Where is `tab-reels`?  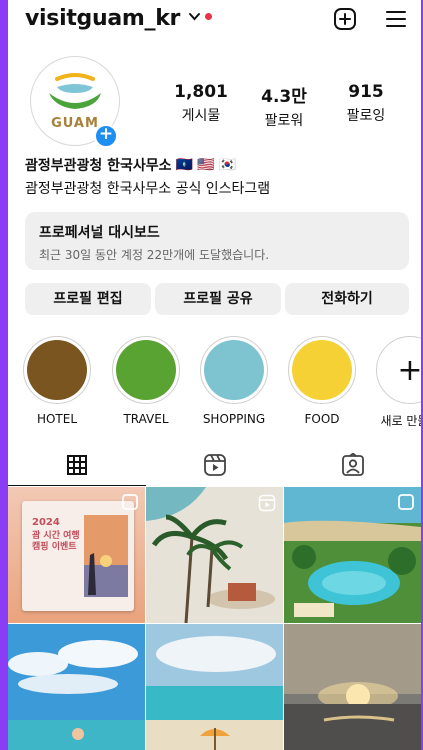
tab-reels is located at coordinates (215, 465).